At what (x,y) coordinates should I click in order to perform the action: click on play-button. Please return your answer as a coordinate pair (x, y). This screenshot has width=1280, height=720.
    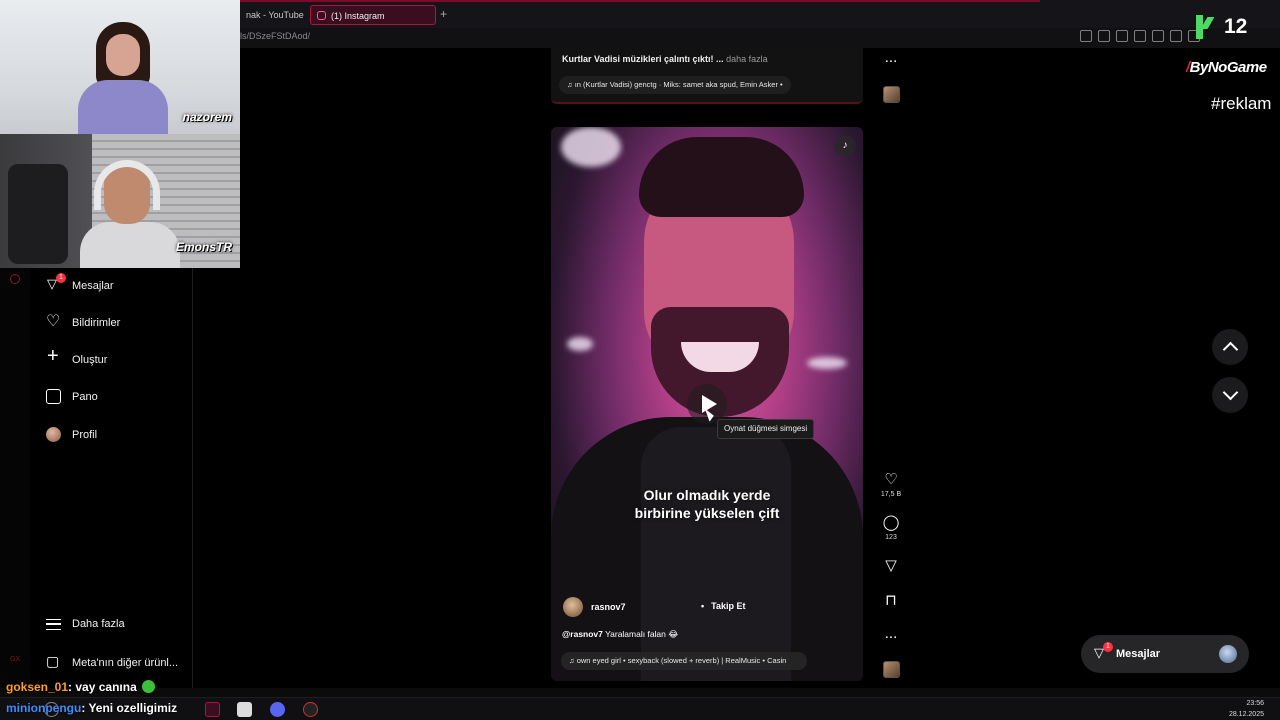
    Looking at the image, I should click on (707, 404).